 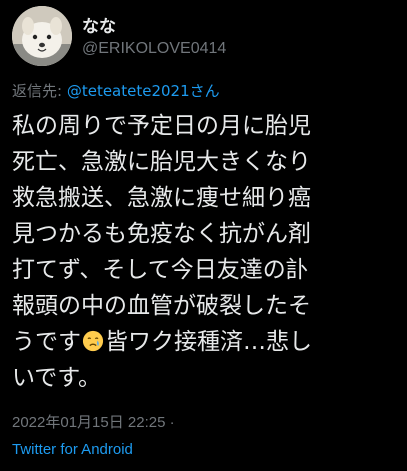 I want to click on reply-to-prefix: 返信先:, so click(x=39, y=91).